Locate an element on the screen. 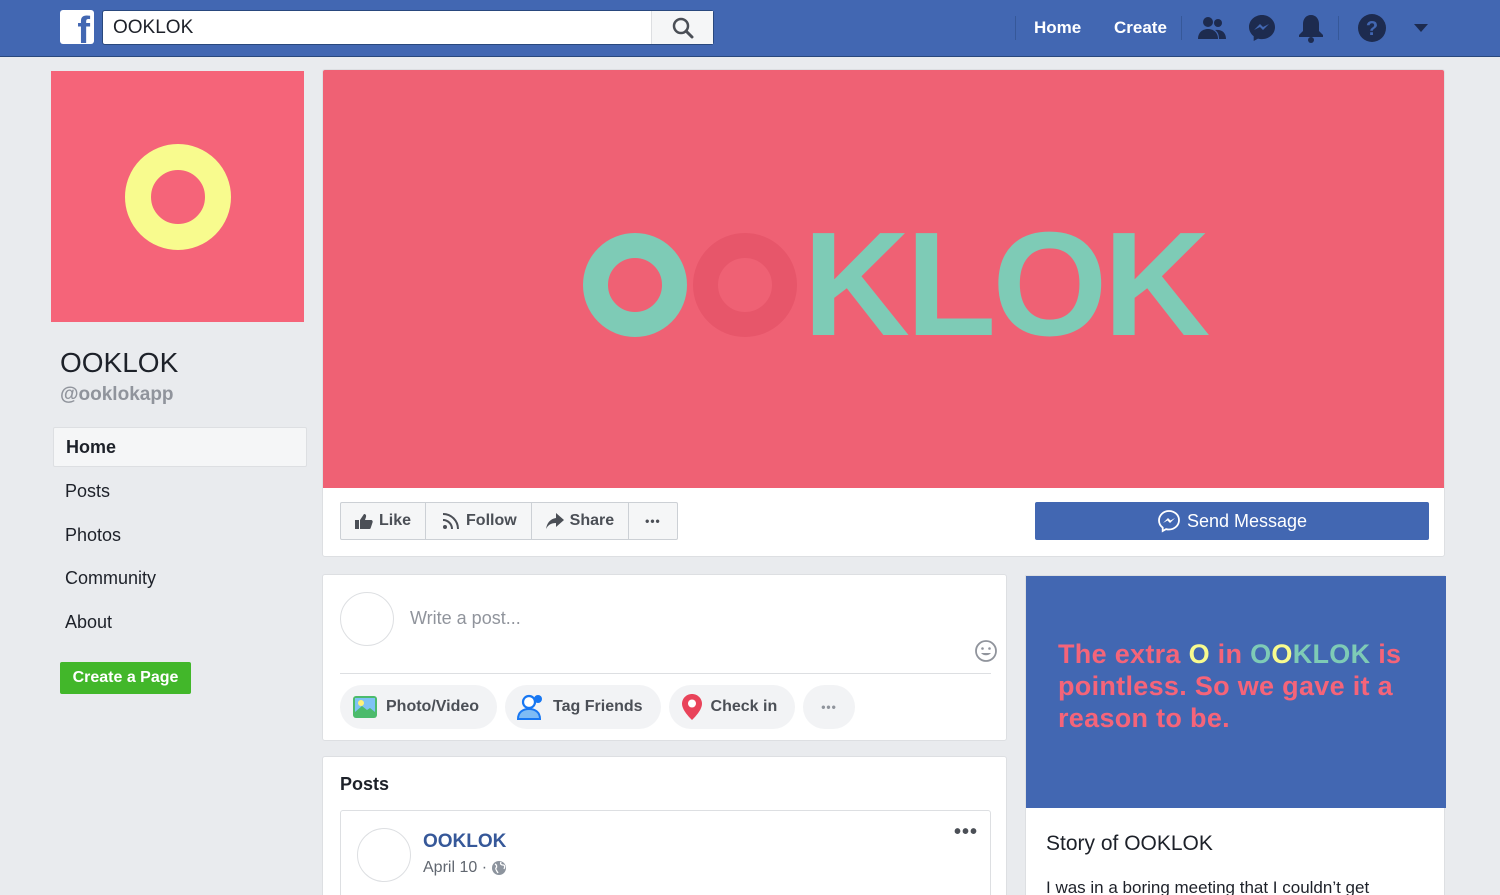  like-button: Like is located at coordinates (384, 521).